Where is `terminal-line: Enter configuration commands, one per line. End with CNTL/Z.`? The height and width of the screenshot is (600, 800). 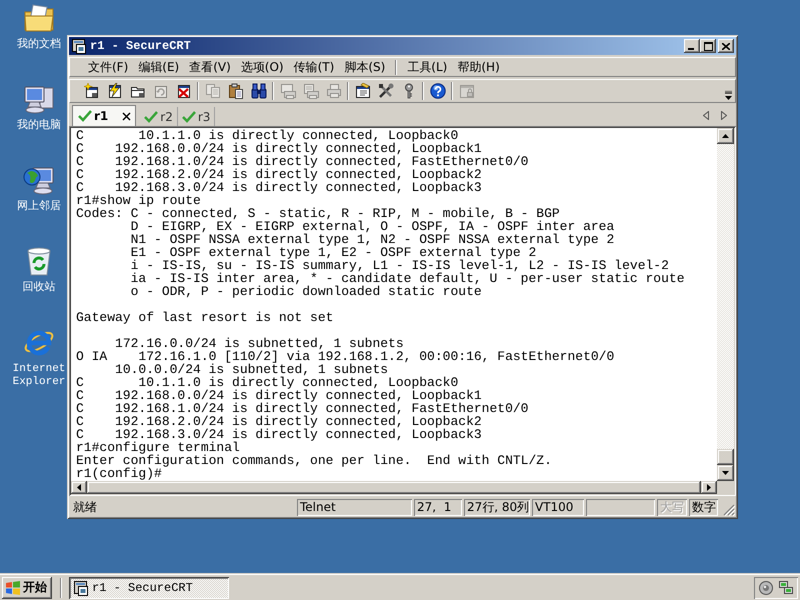
terminal-line: Enter configuration commands, one per line. End with CNTL/Z. is located at coordinates (314, 460).